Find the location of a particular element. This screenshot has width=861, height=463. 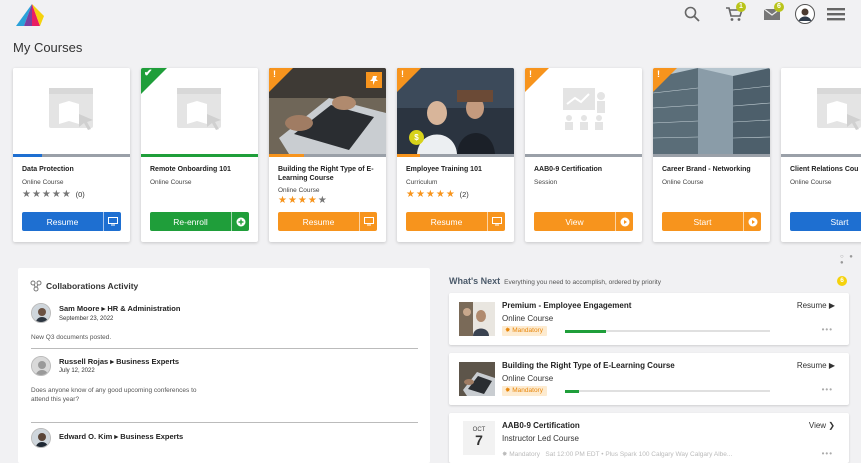

item-title: AAB0-9 Certification is located at coordinates (541, 425).